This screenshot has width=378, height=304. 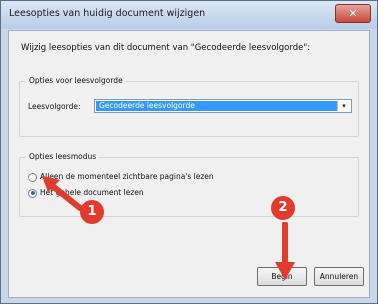 I want to click on reading-mode-legend: Opties leesmodus, so click(x=63, y=156).